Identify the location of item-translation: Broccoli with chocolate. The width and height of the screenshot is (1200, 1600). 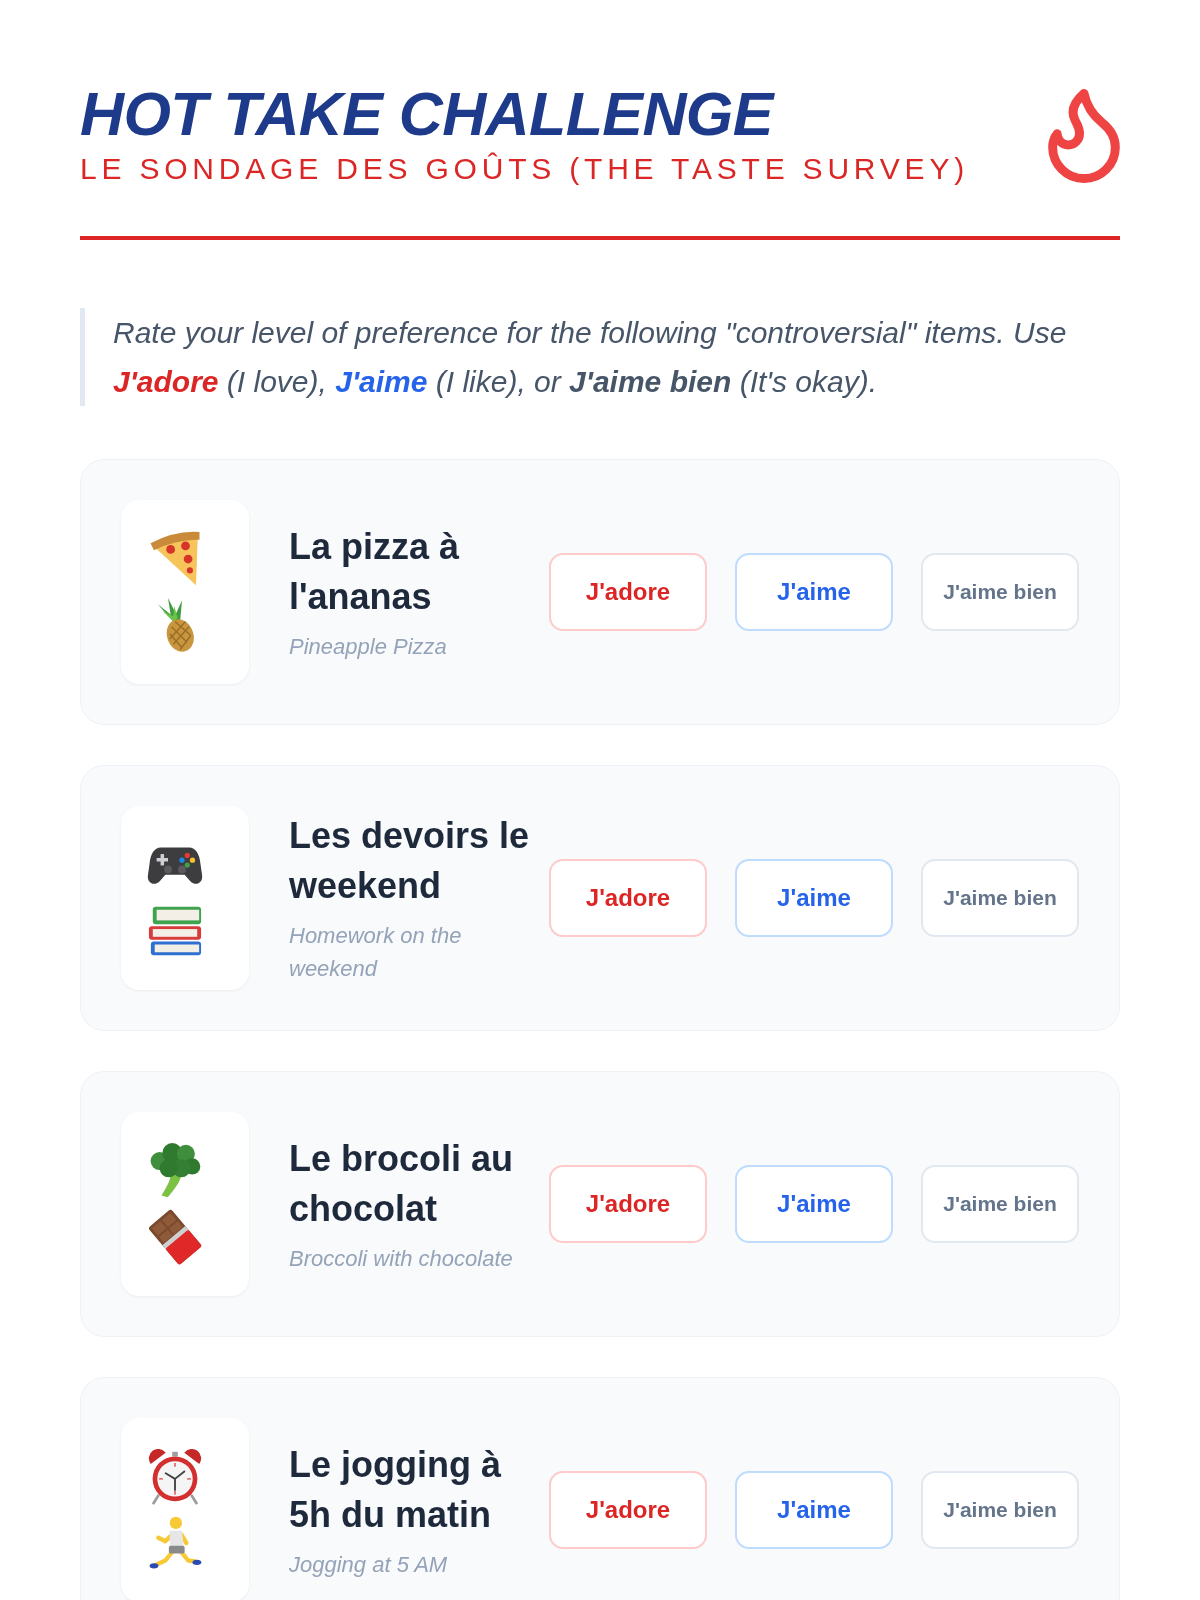
(401, 1258).